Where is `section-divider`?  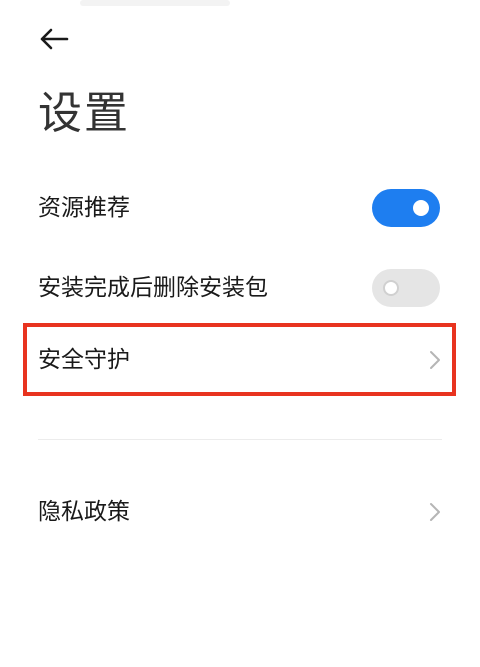 section-divider is located at coordinates (240, 439).